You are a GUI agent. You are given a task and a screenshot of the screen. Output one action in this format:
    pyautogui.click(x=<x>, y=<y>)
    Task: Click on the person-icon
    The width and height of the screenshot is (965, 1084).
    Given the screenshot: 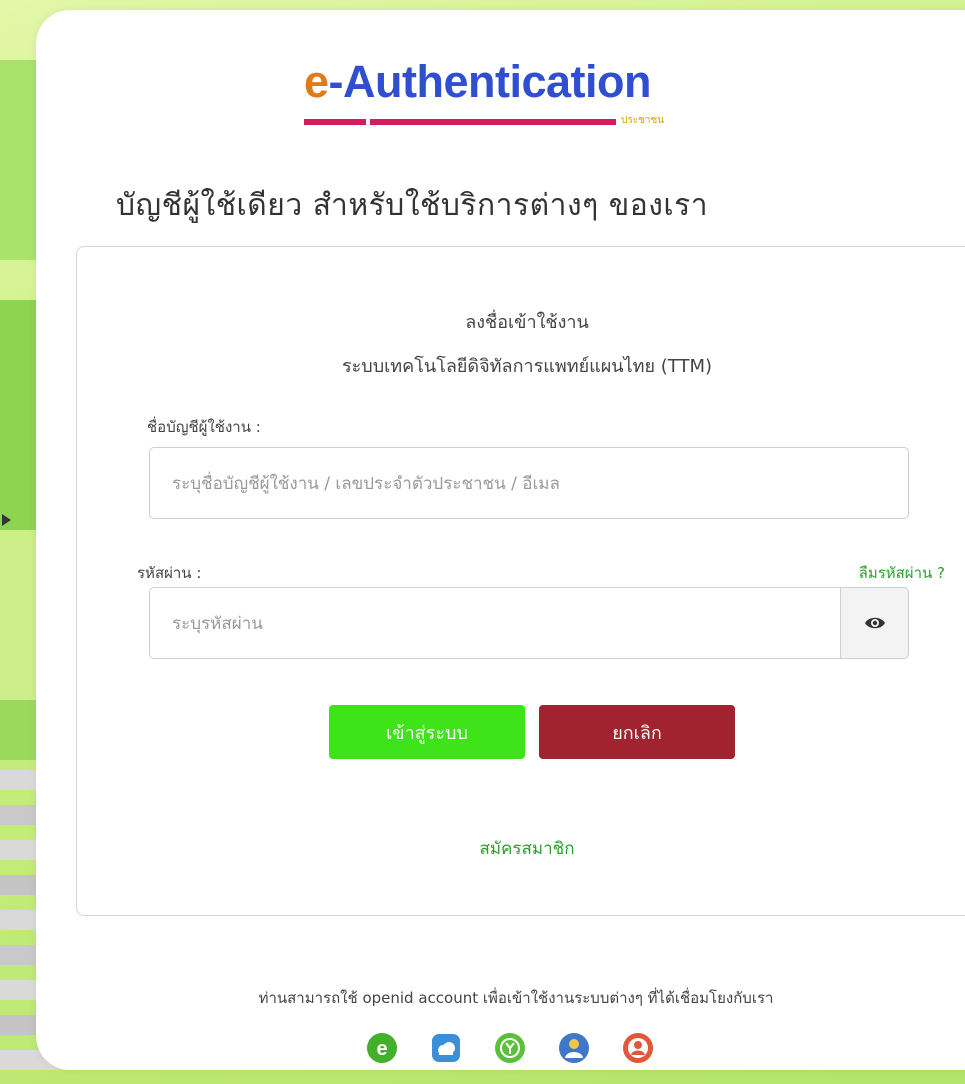 What is the action you would take?
    pyautogui.click(x=574, y=1048)
    